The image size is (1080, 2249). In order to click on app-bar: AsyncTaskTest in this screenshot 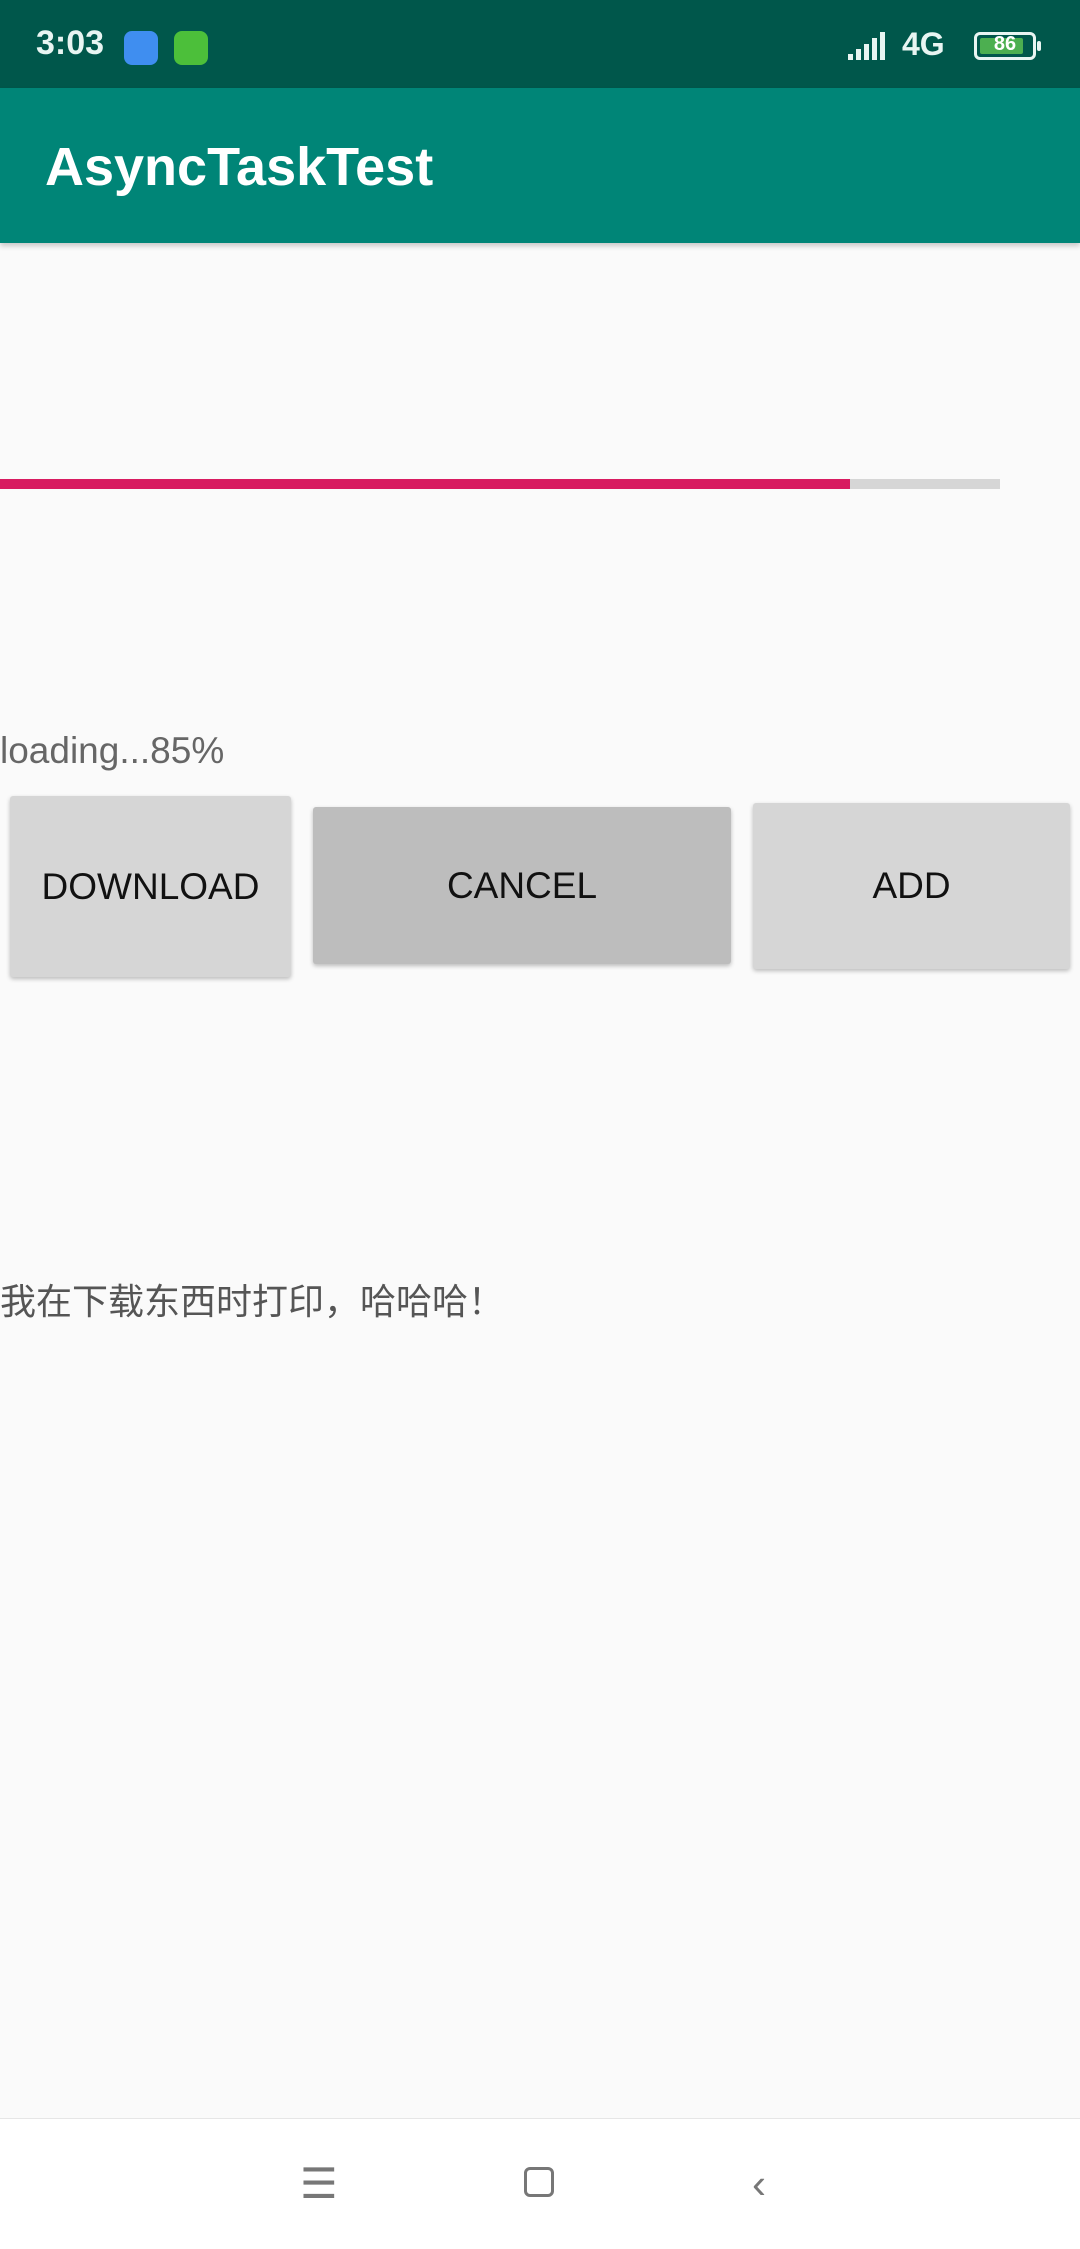, I will do `click(540, 165)`.